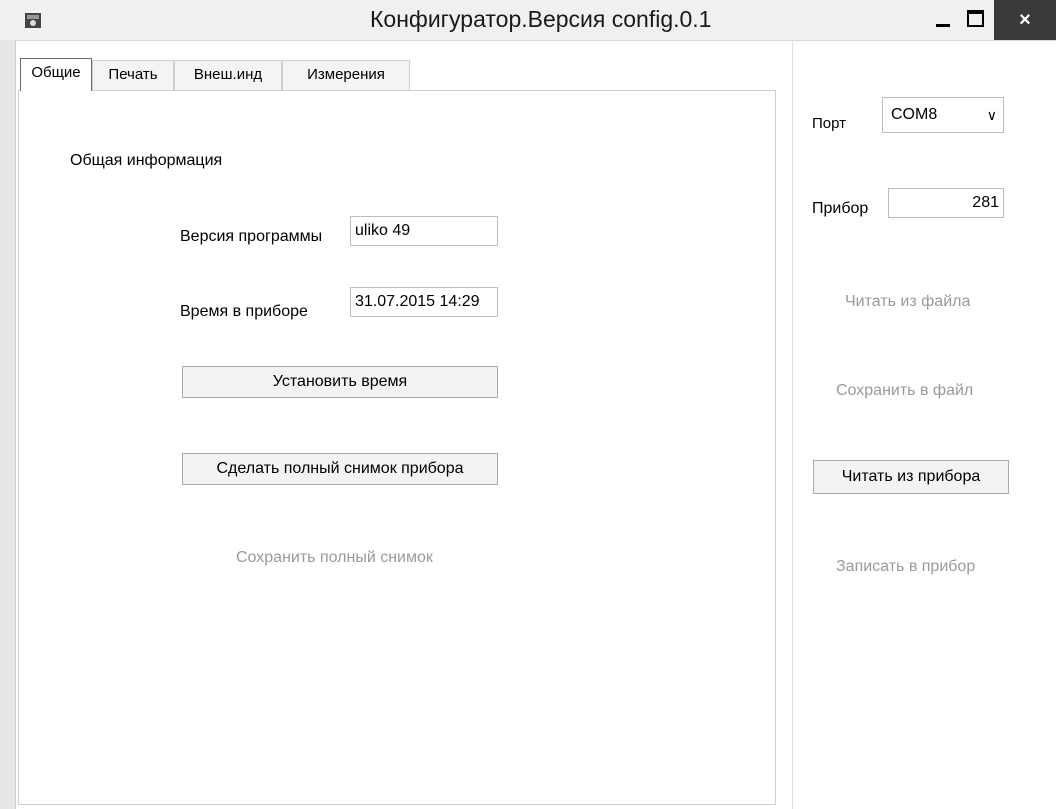 Image resolution: width=1056 pixels, height=809 pixels. Describe the element at coordinates (8, 424) in the screenshot. I see `window-left-border` at that location.